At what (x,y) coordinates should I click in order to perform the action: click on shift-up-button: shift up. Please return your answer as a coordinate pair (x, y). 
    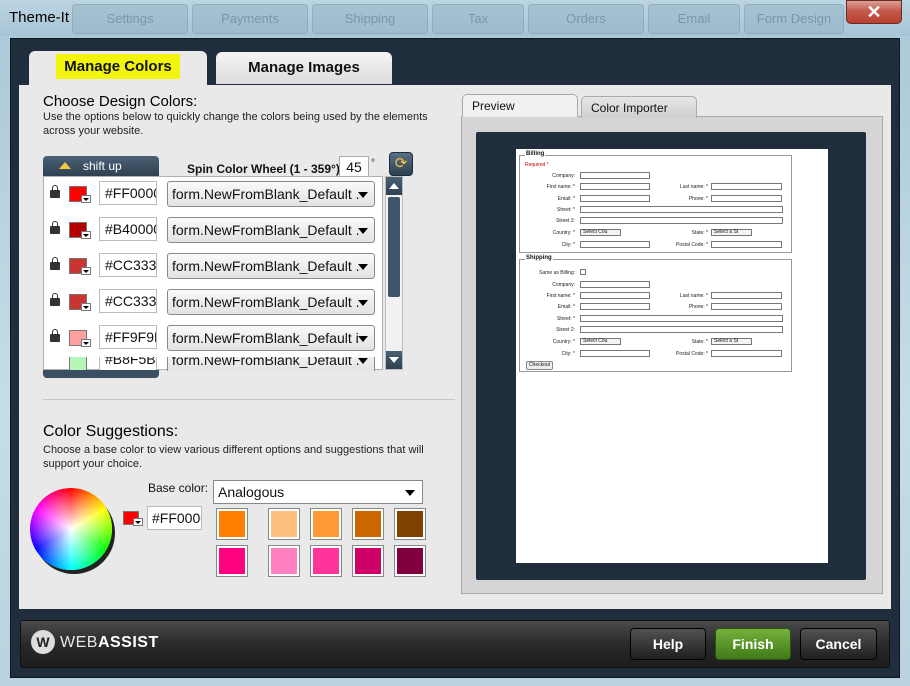
    Looking at the image, I should click on (101, 166).